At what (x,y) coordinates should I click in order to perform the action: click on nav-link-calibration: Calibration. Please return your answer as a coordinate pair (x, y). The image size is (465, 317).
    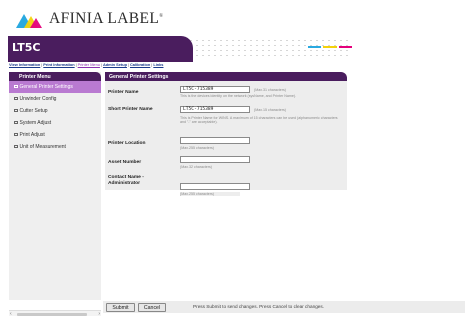
    Looking at the image, I should click on (140, 64).